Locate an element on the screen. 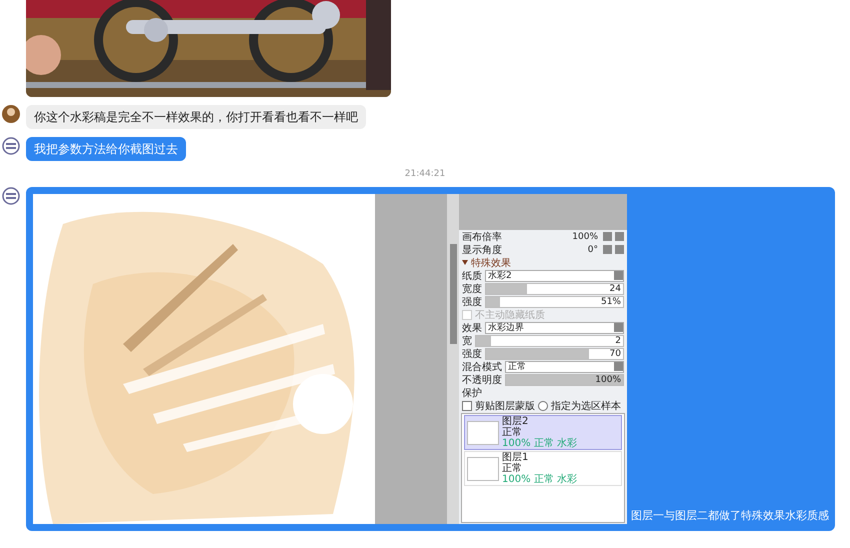  nav-value: 100% is located at coordinates (585, 237).